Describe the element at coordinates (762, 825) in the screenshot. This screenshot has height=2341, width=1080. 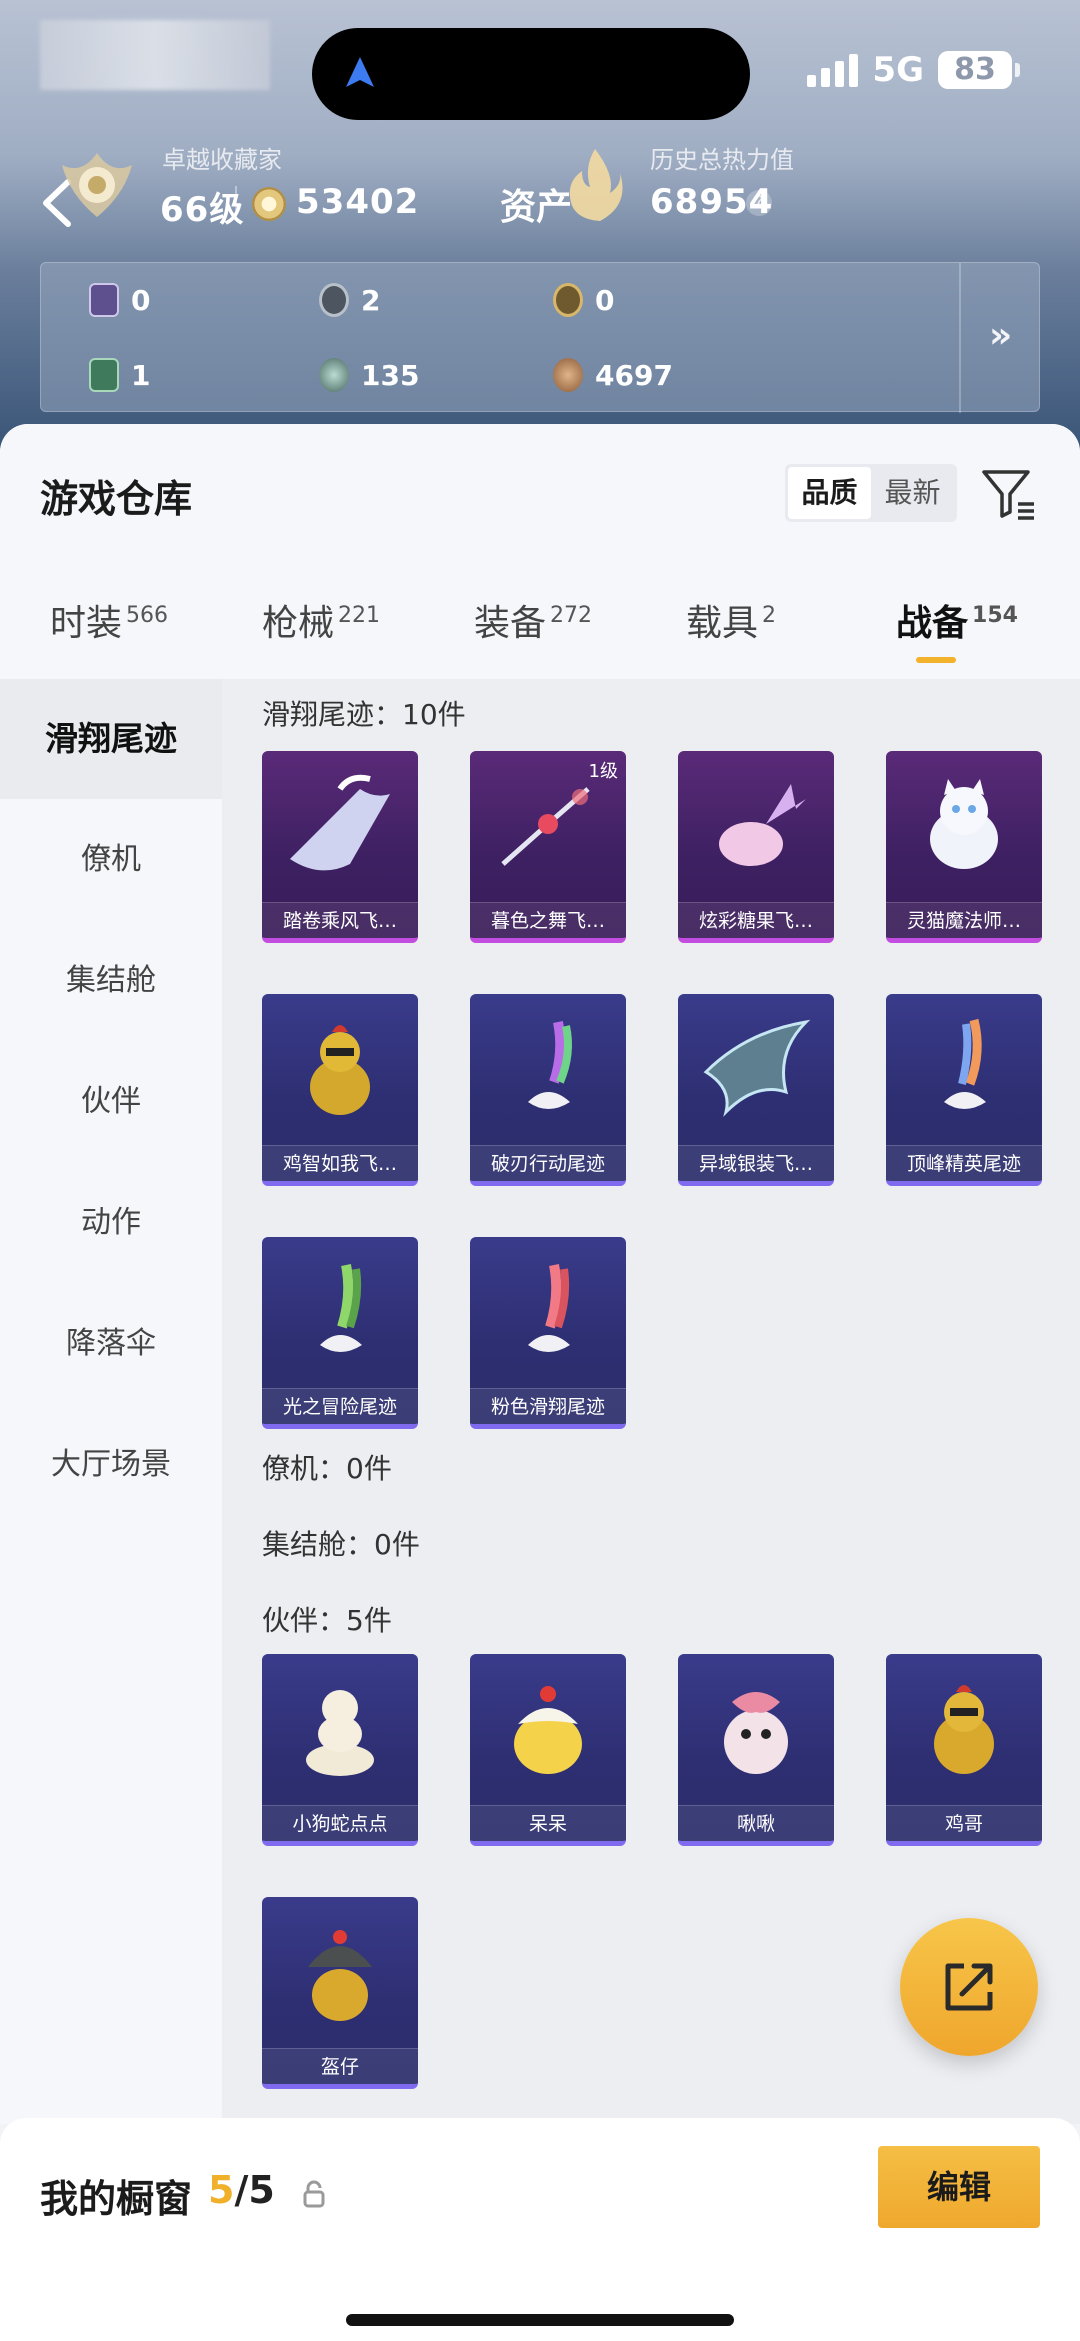
I see `candy-icon` at that location.